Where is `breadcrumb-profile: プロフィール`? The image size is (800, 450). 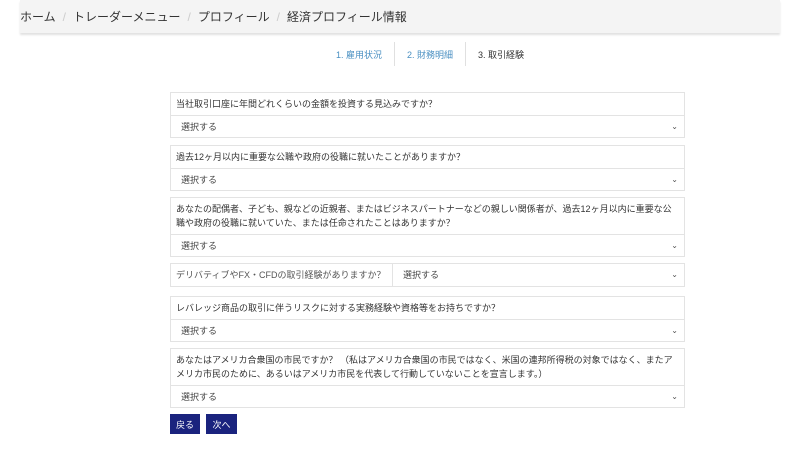 breadcrumb-profile: プロフィール is located at coordinates (234, 16).